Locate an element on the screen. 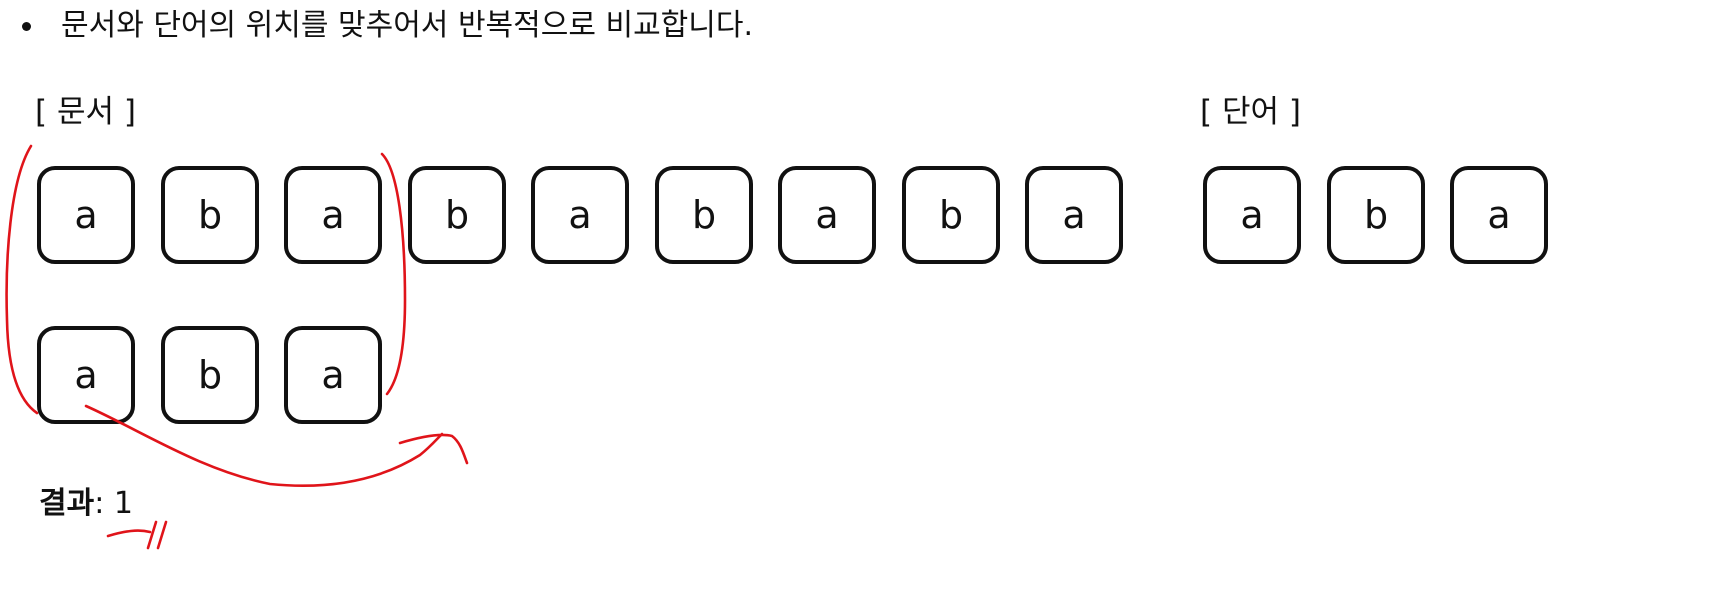 The height and width of the screenshot is (609, 1710). instruction-text: 문서와 단어의 위치를 맞추어서 반복적으로 비교합니다. is located at coordinates (407, 25).